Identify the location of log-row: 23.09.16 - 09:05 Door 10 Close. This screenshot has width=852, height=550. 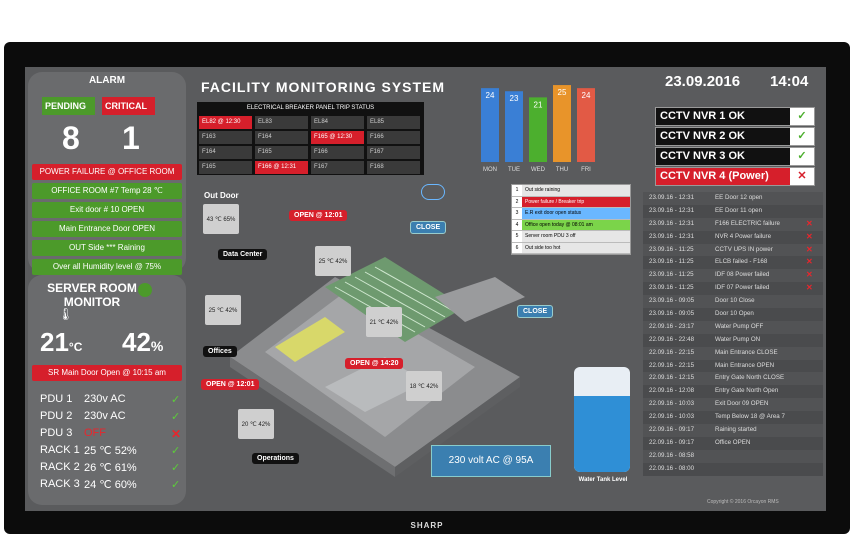
(733, 302).